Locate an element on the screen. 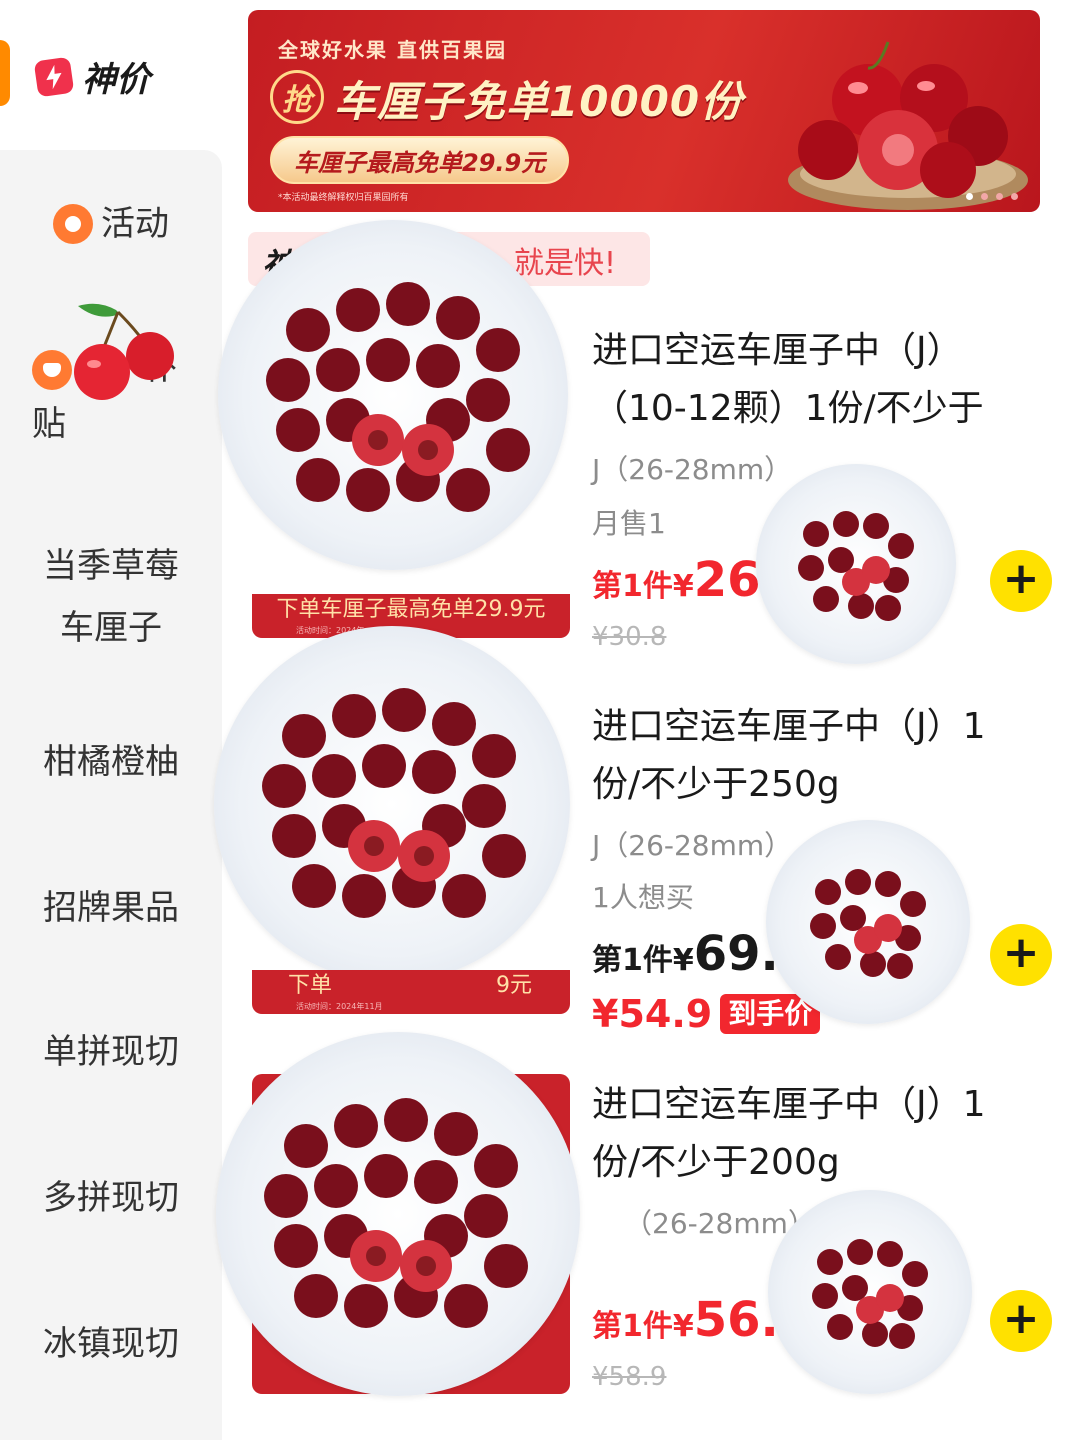  sidebar-item-label: 柑橘橙柚 is located at coordinates (111, 762).